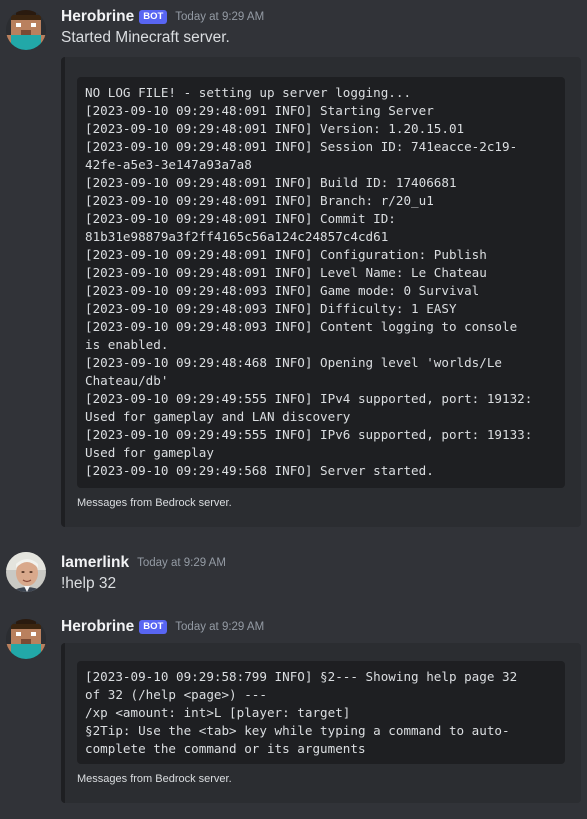  Describe the element at coordinates (218, 416) in the screenshot. I see `code-line: Used for gameplay and LAN discovery` at that location.